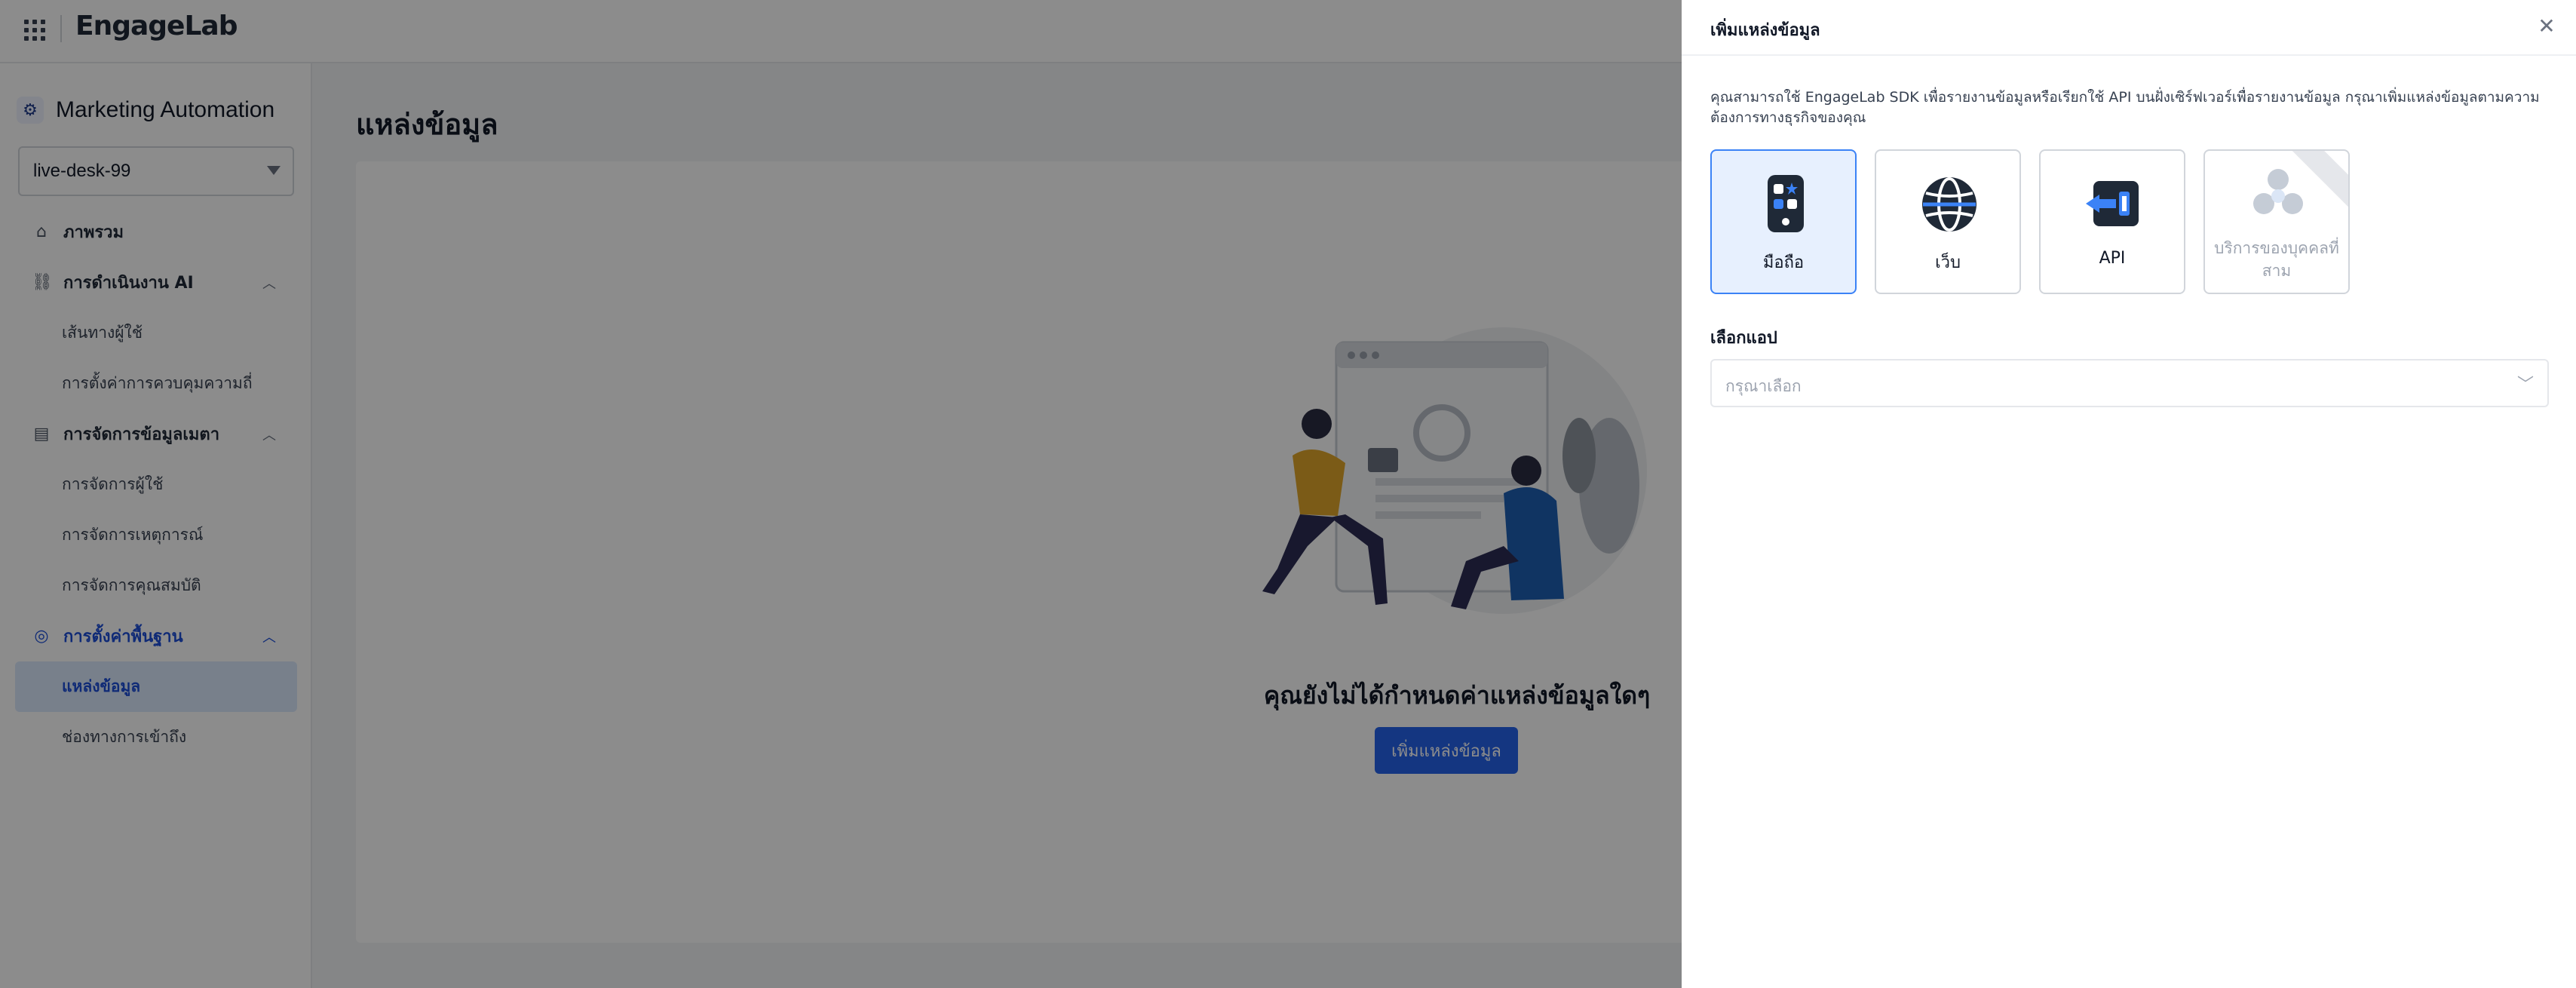 This screenshot has height=988, width=2576. Describe the element at coordinates (1948, 262) in the screenshot. I see `source-type-label: เว็บ` at that location.